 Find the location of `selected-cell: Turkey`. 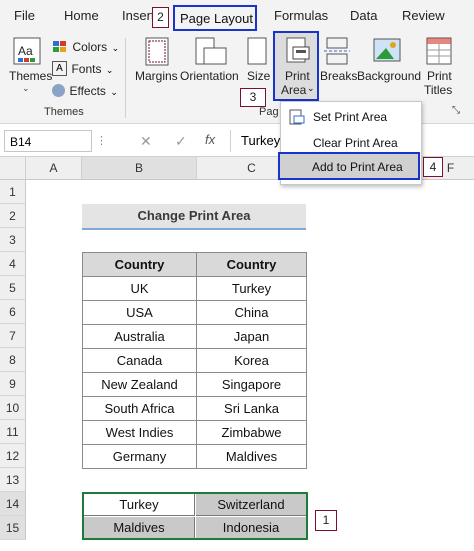

selected-cell: Turkey is located at coordinates (139, 505).